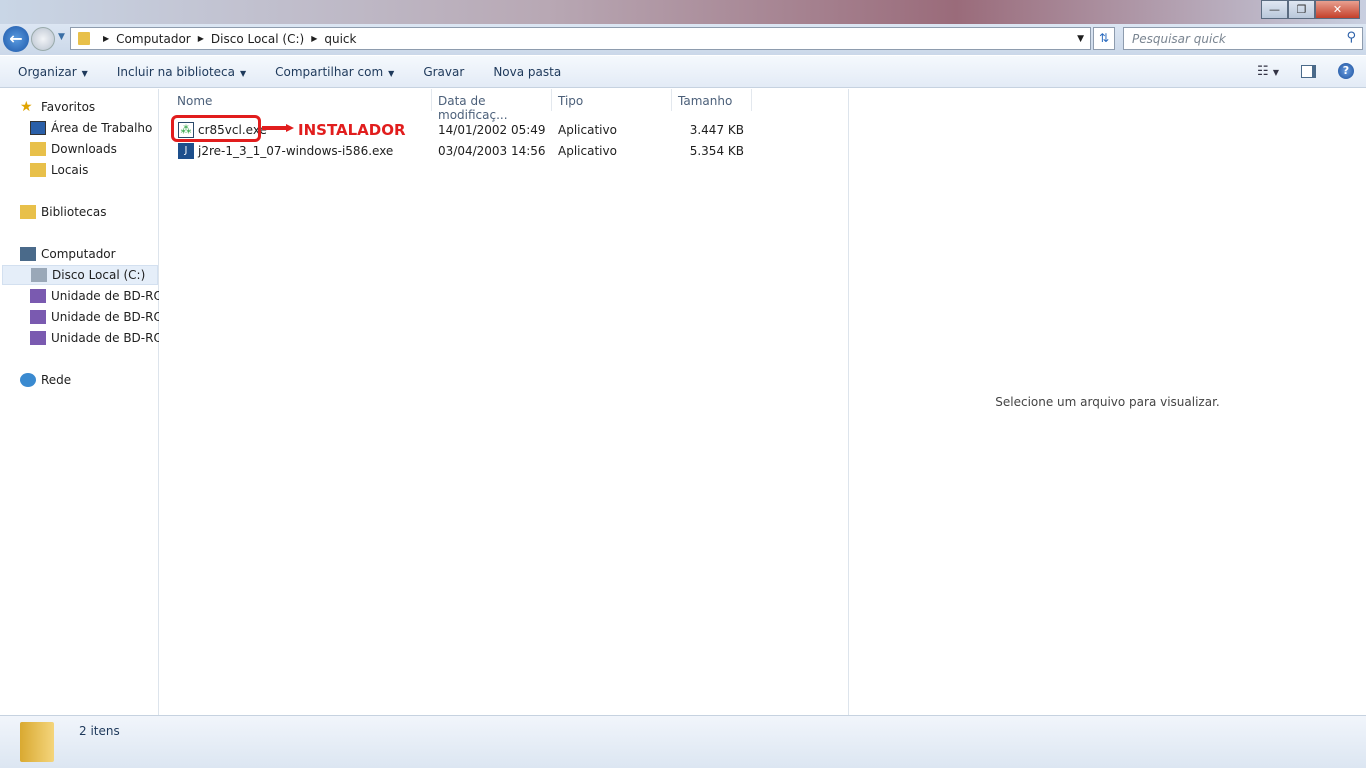  What do you see at coordinates (26, 107) in the screenshot?
I see `star-icon: ★` at bounding box center [26, 107].